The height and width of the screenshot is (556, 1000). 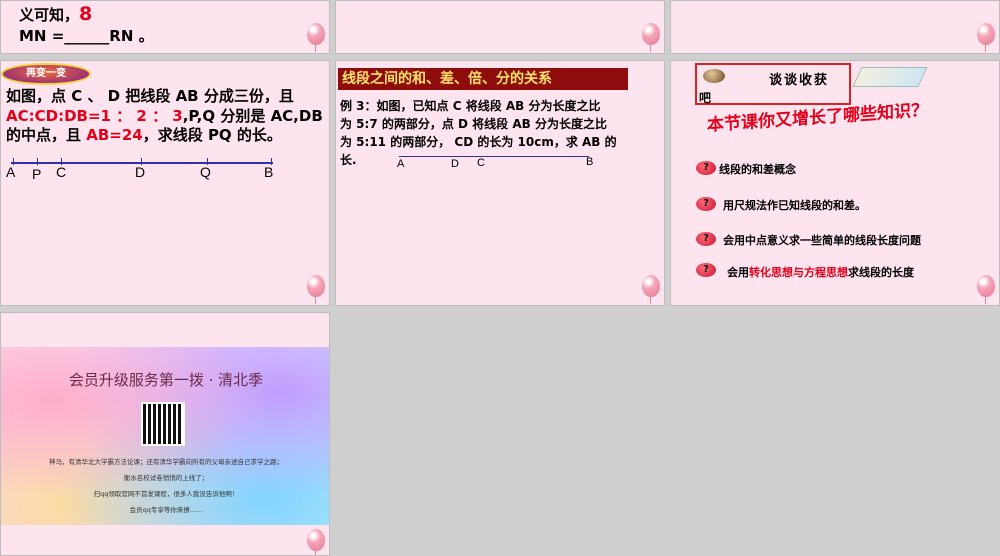 I want to click on slide4-text-line2: AC:CD:DB=1 ： 2 ： 3,P,Q 分别是 AC,DB, so click(x=164, y=115).